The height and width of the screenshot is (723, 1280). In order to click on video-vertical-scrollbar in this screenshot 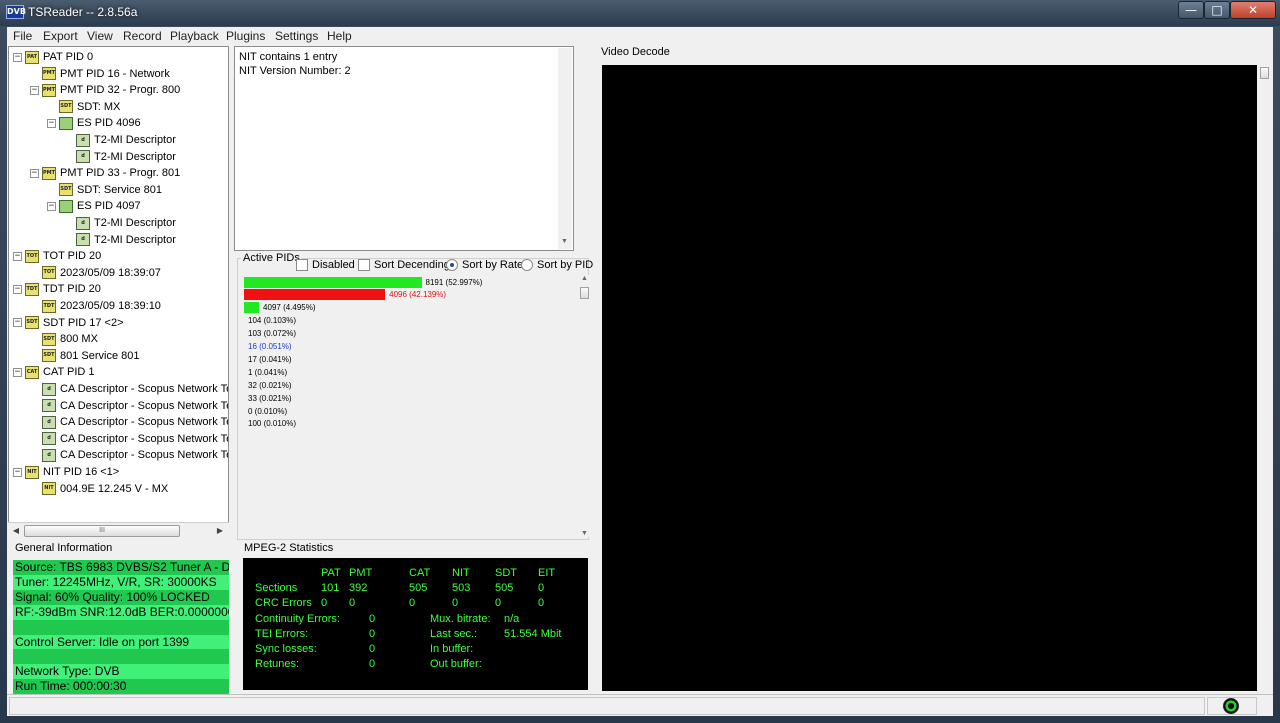, I will do `click(1265, 378)`.